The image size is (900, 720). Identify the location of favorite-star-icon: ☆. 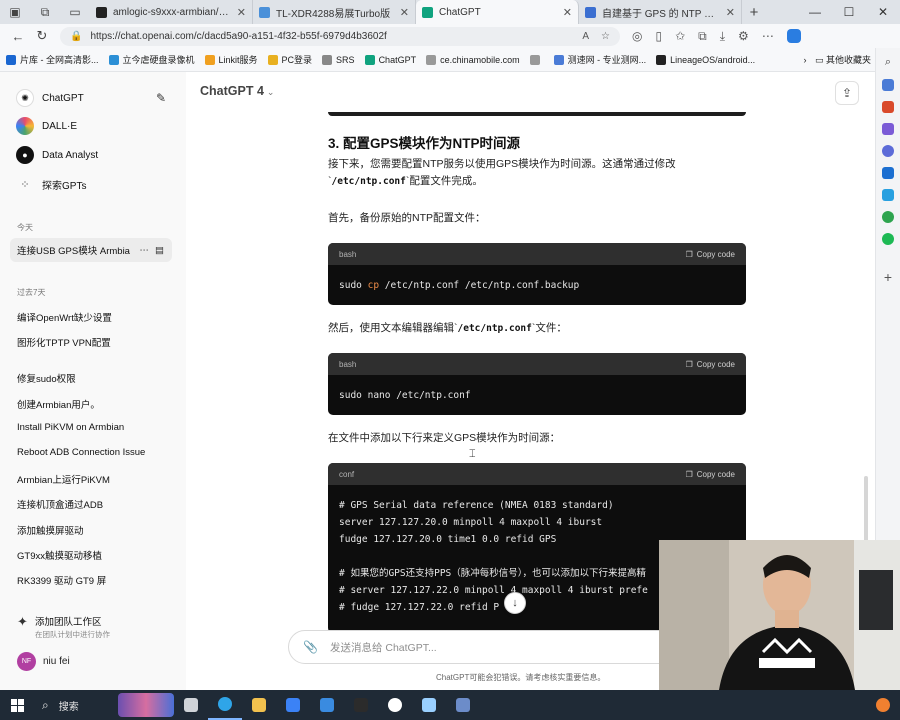
(605, 36).